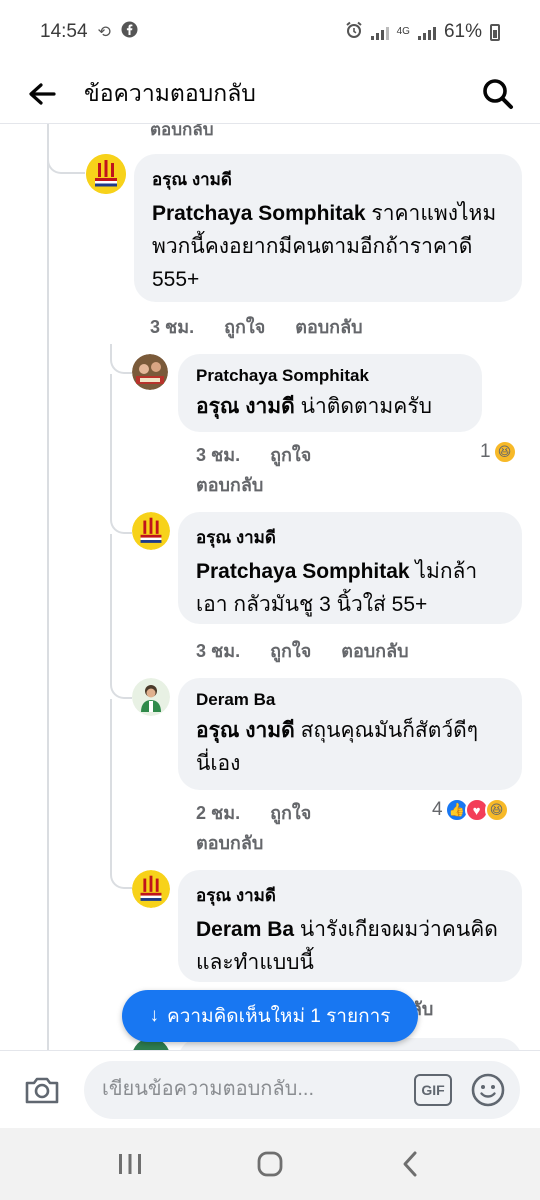 The height and width of the screenshot is (1200, 540). I want to click on reaction-count: 4, so click(437, 809).